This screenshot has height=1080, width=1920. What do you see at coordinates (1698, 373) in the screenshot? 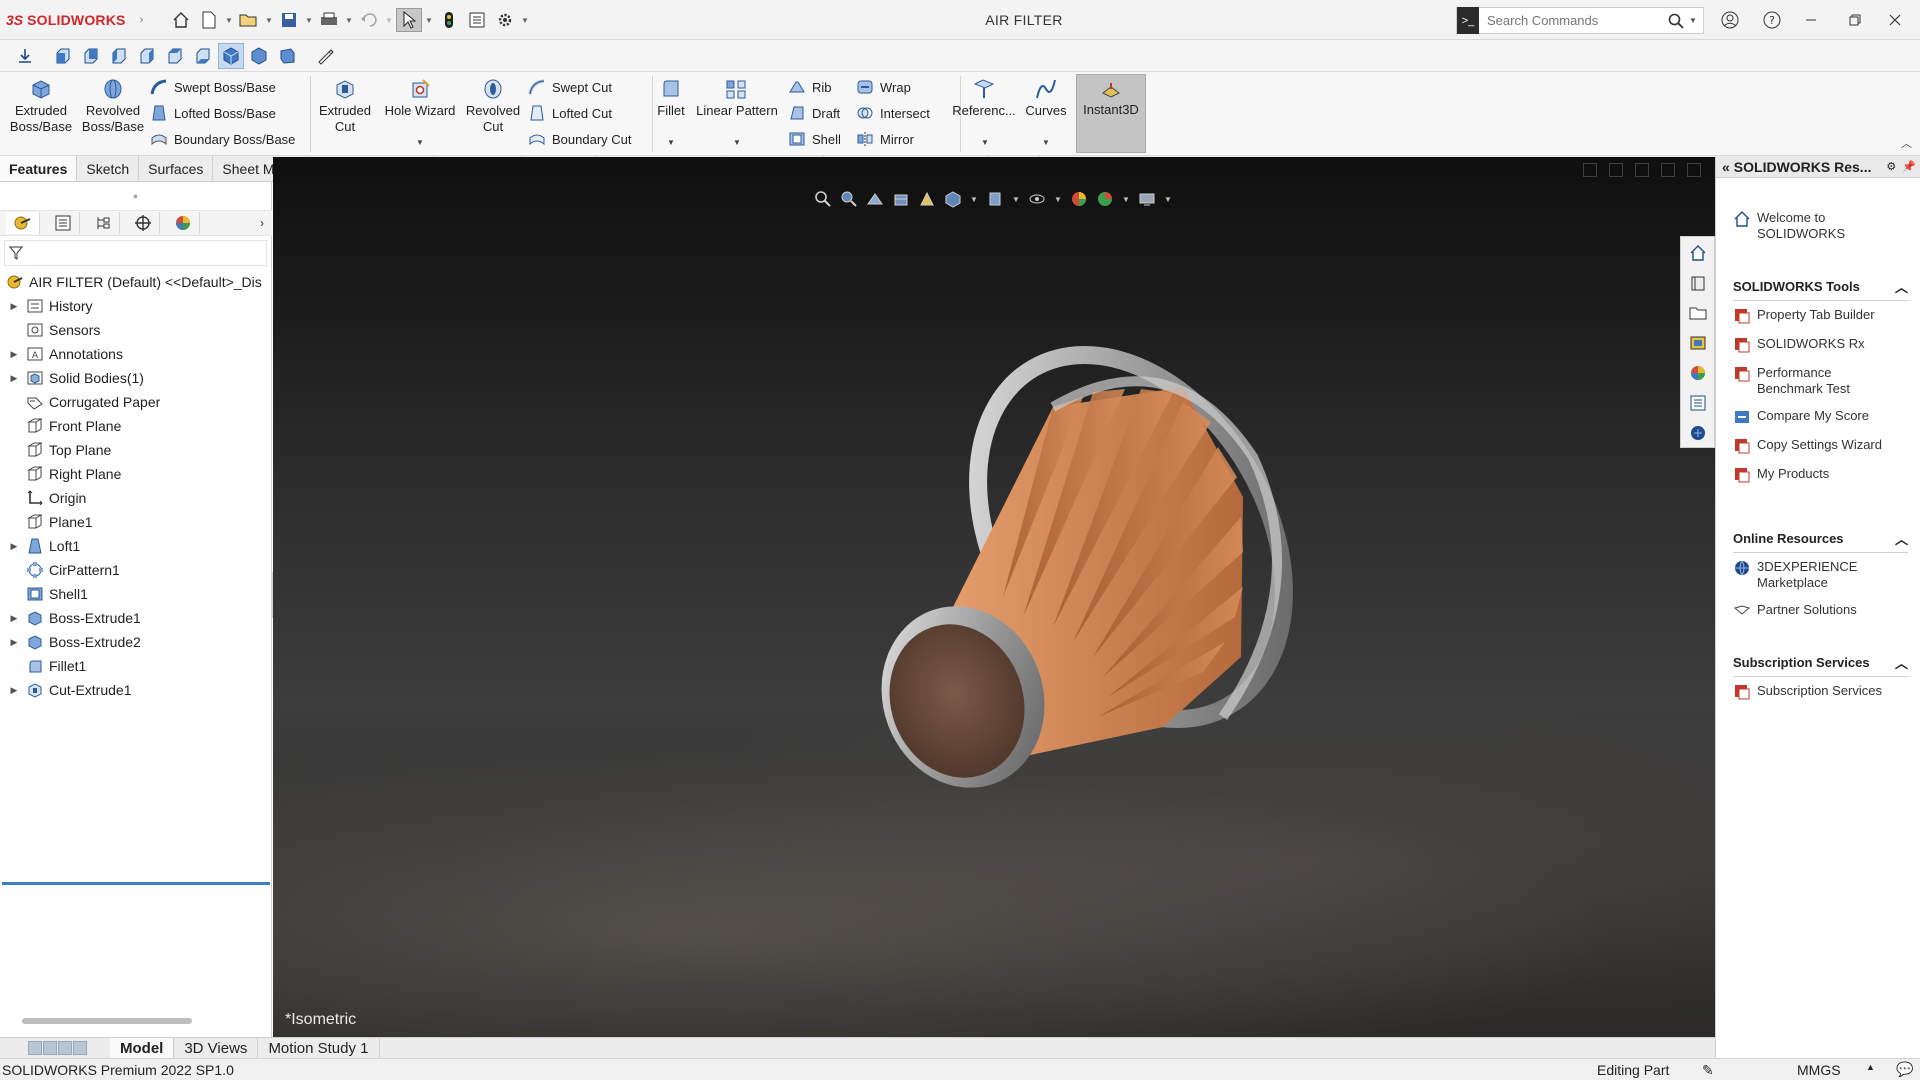
I see `appearances-tab-icon` at bounding box center [1698, 373].